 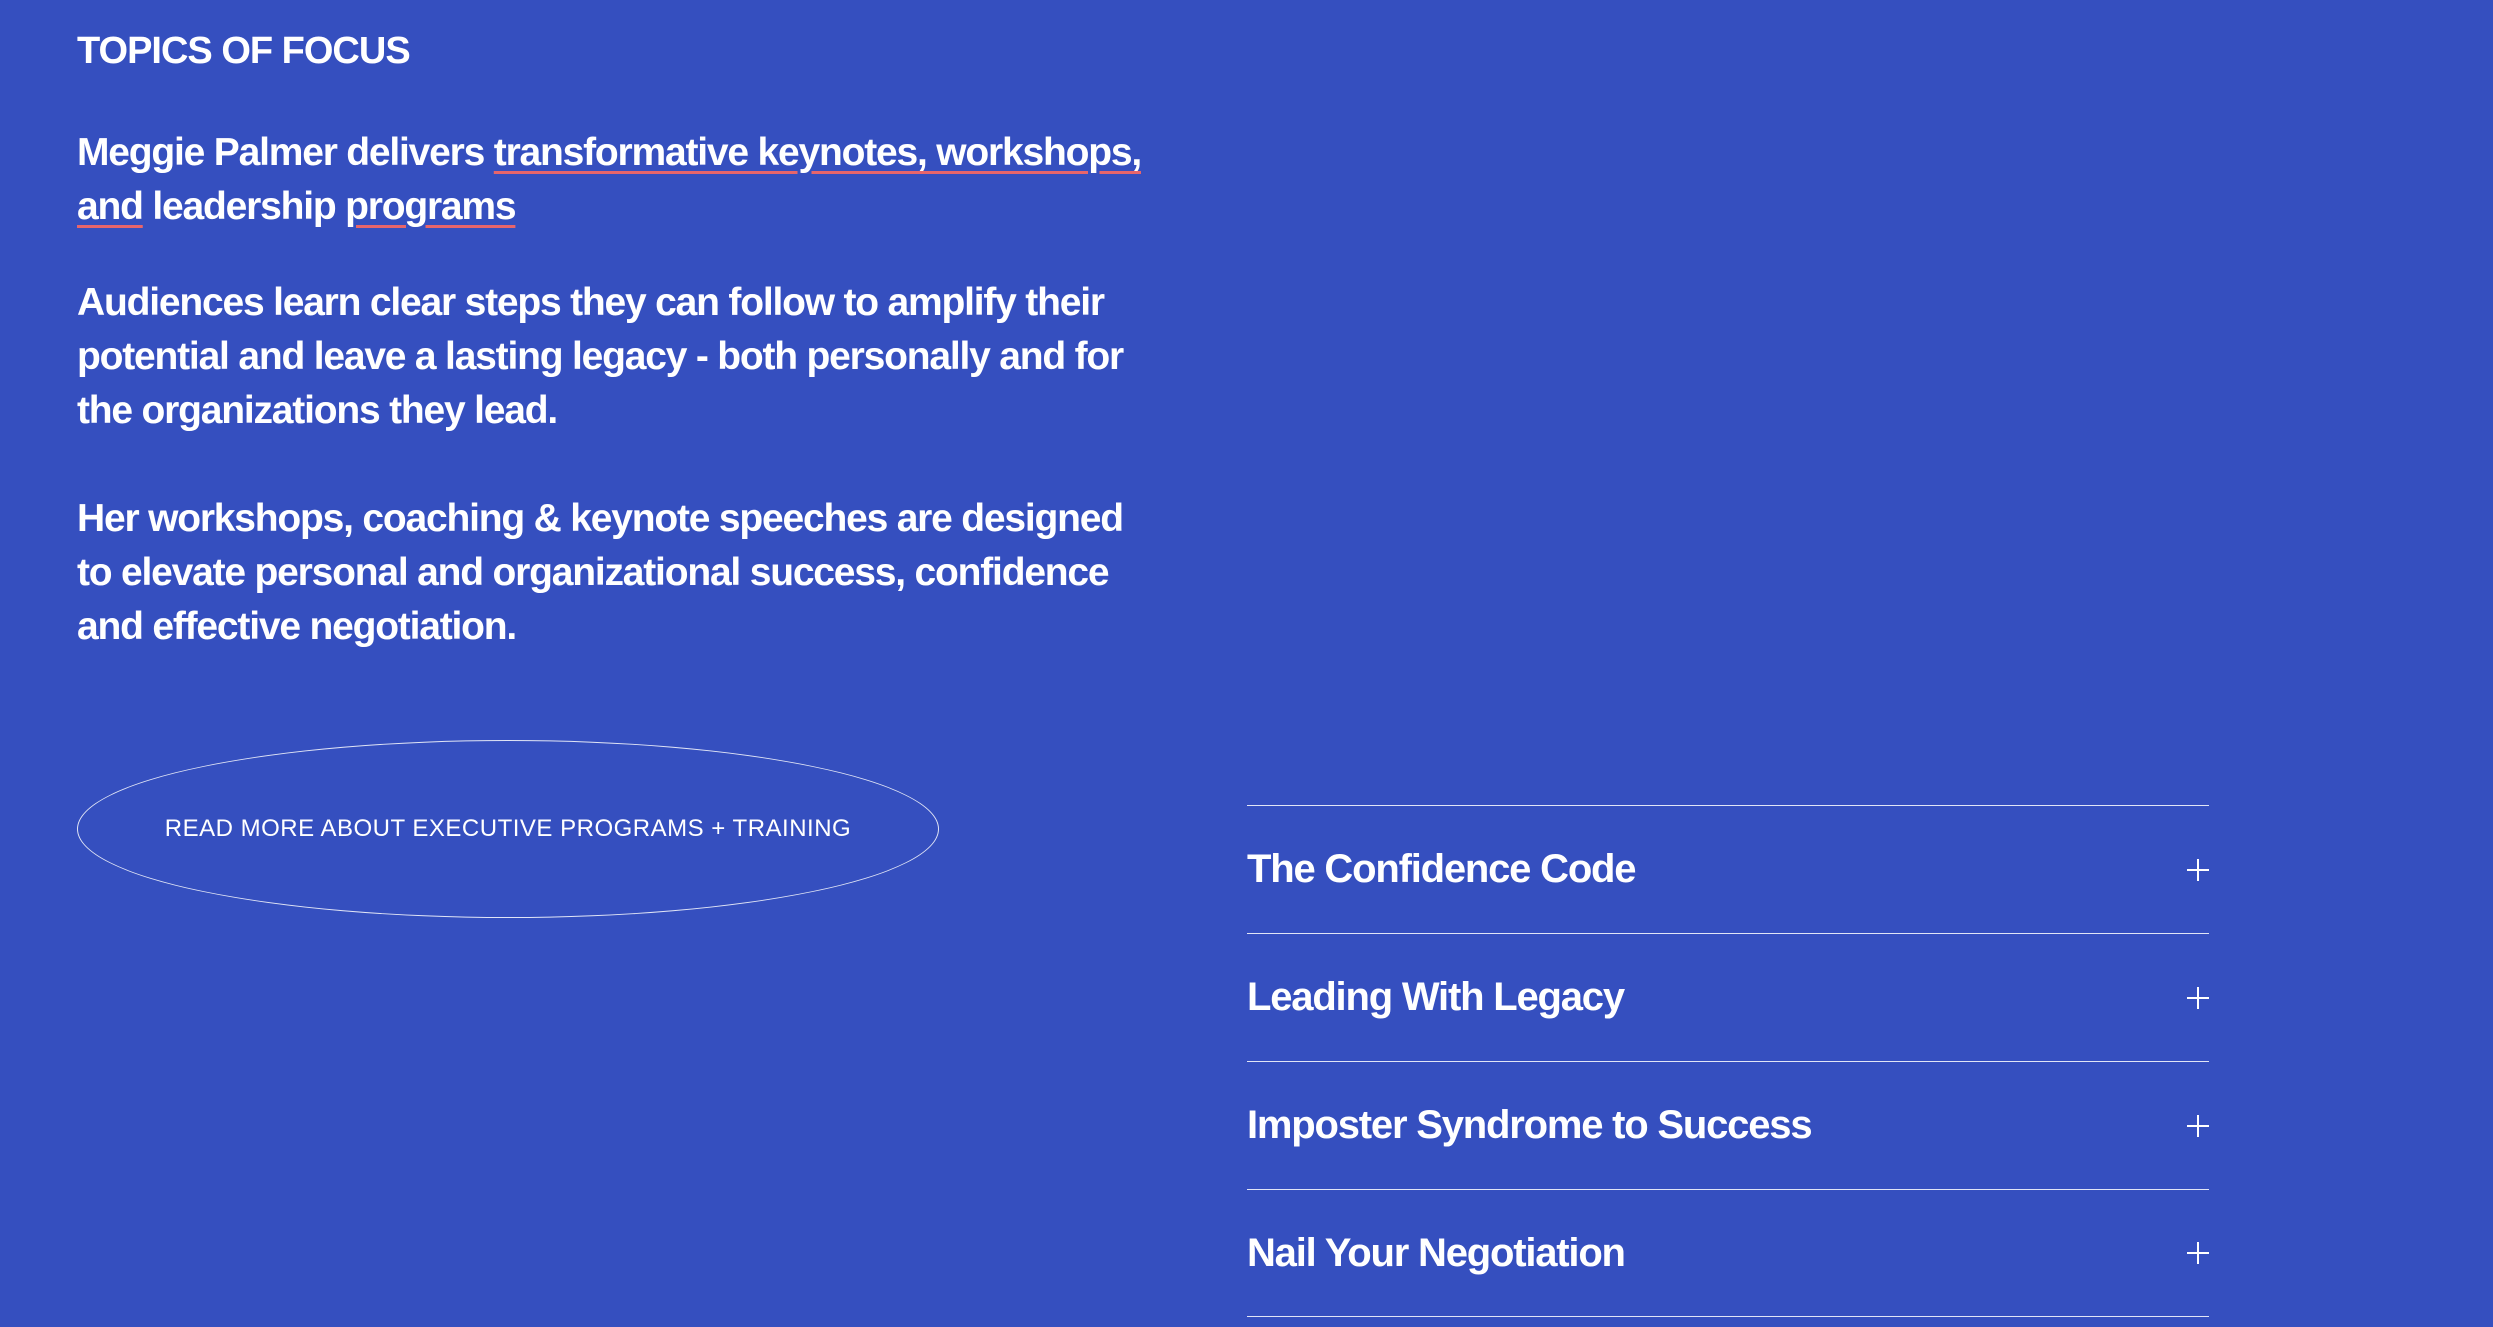 I want to click on lead-prefix: Meggie Palmer delivers, so click(x=285, y=152).